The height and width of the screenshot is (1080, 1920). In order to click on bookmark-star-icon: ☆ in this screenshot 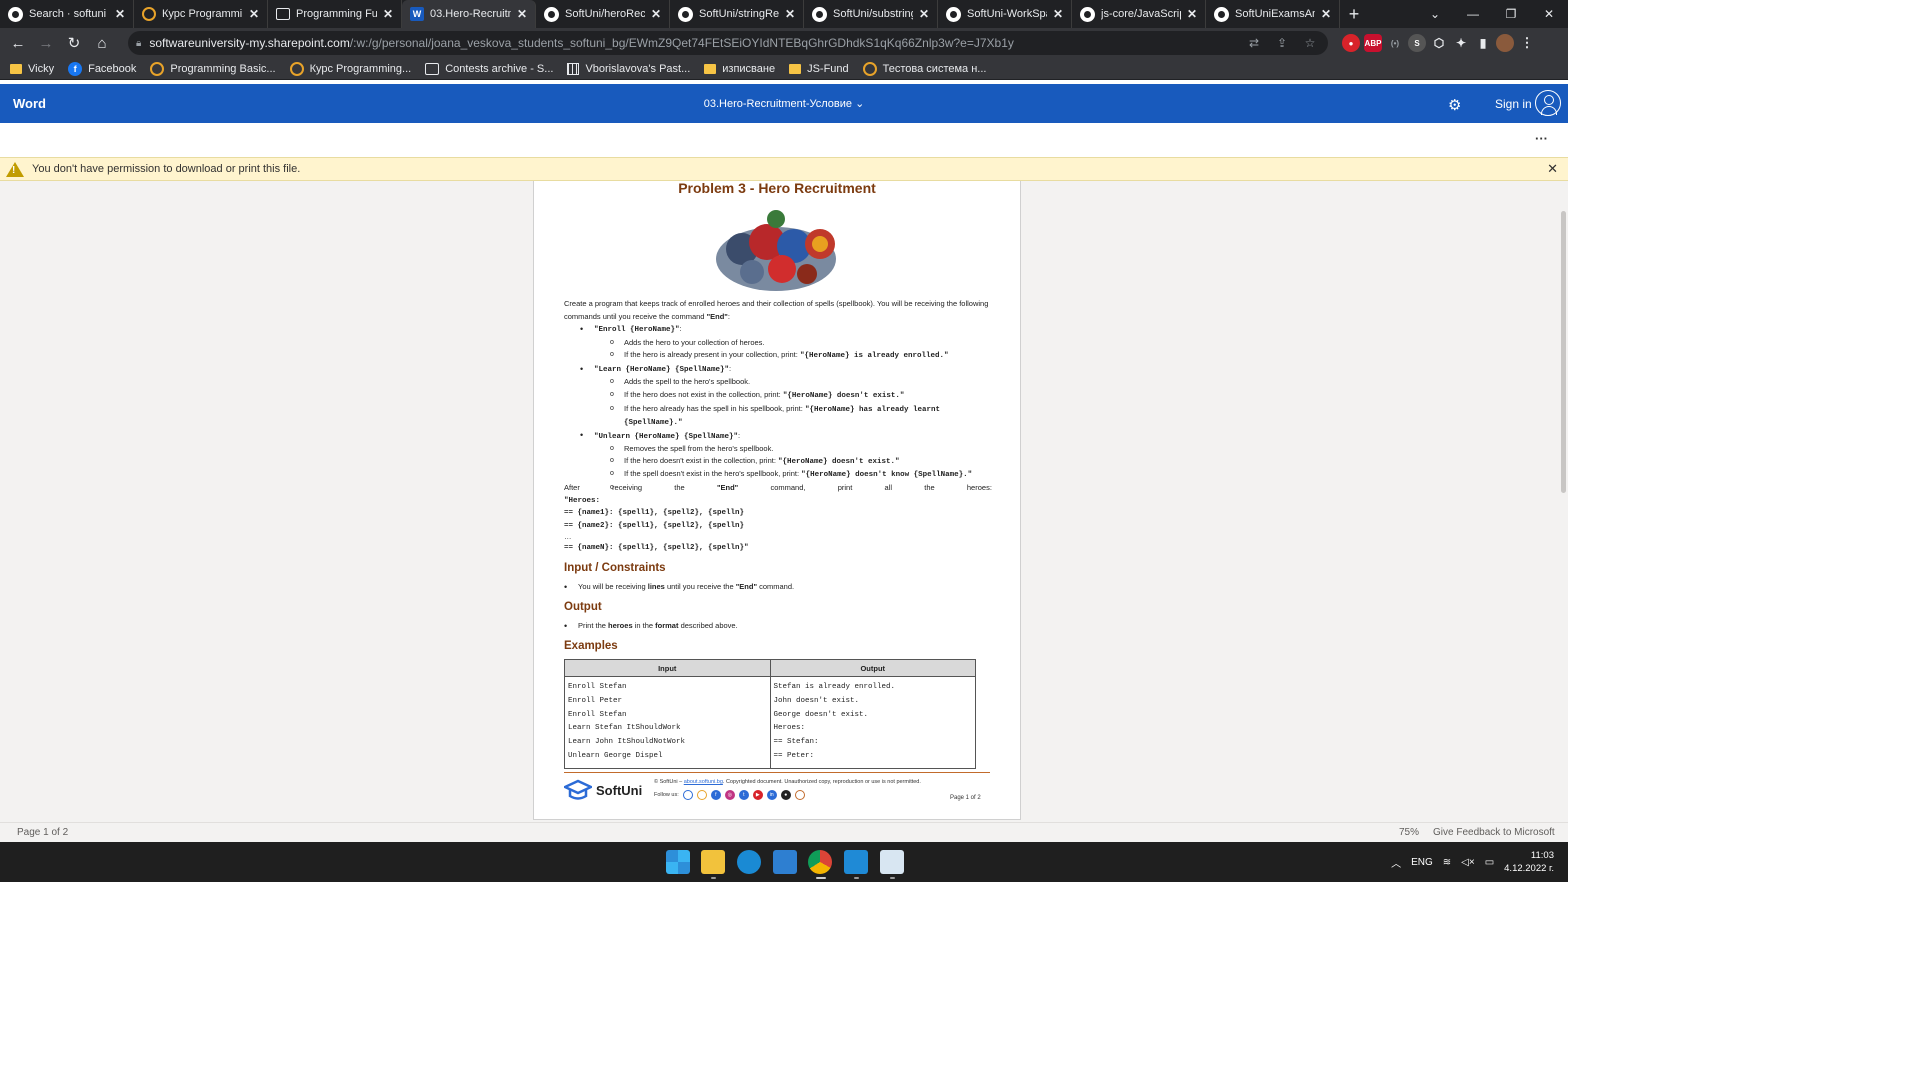, I will do `click(1310, 43)`.